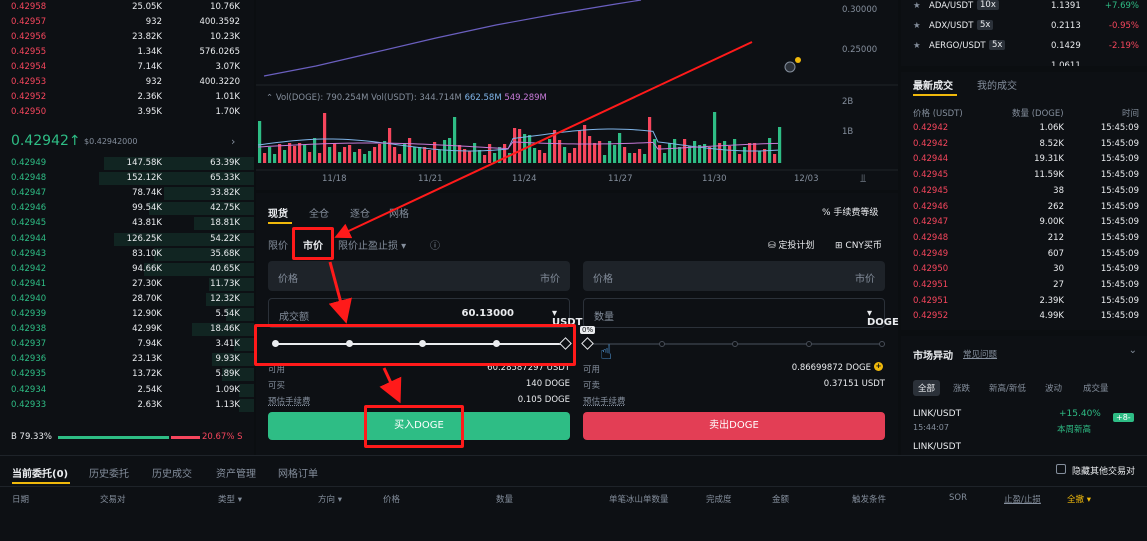  I want to click on bid-row: 0.42945 43.81K 18.81K, so click(127, 223).